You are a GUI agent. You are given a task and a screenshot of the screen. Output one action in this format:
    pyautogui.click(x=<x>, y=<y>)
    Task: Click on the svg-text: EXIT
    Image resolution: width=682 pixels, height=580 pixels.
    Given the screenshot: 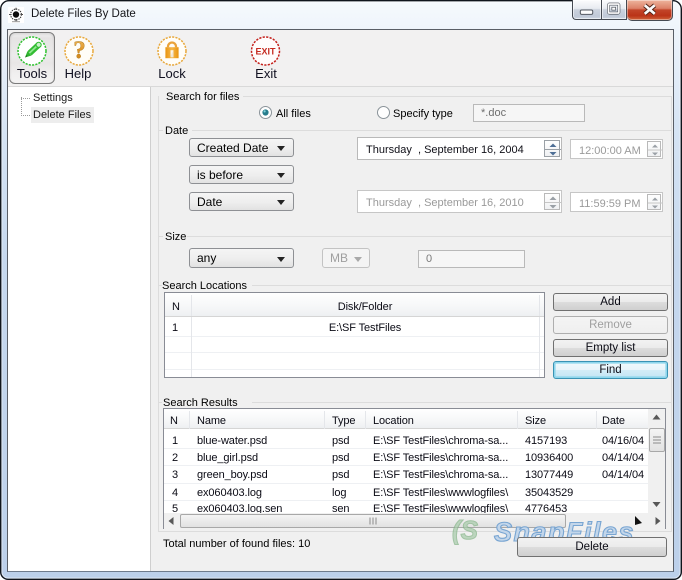 What is the action you would take?
    pyautogui.click(x=265, y=52)
    